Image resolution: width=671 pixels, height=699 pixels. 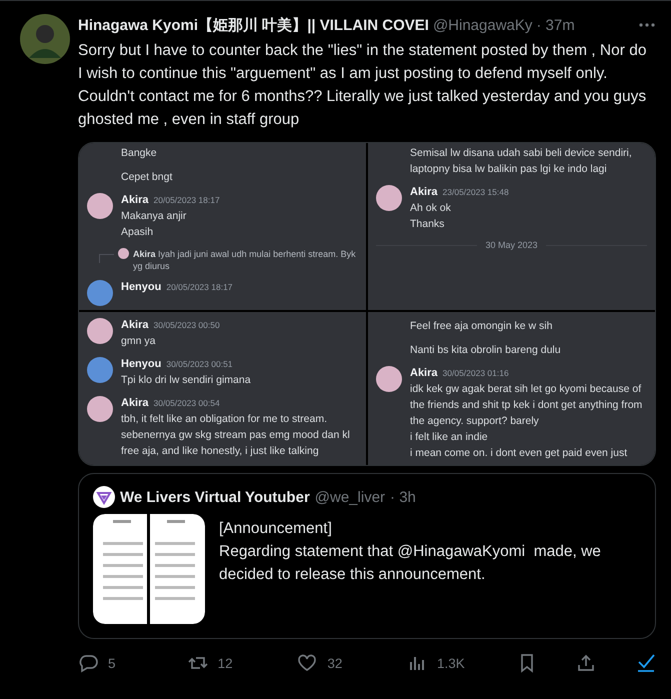 I want to click on chat-message: gmn ya, so click(x=138, y=341).